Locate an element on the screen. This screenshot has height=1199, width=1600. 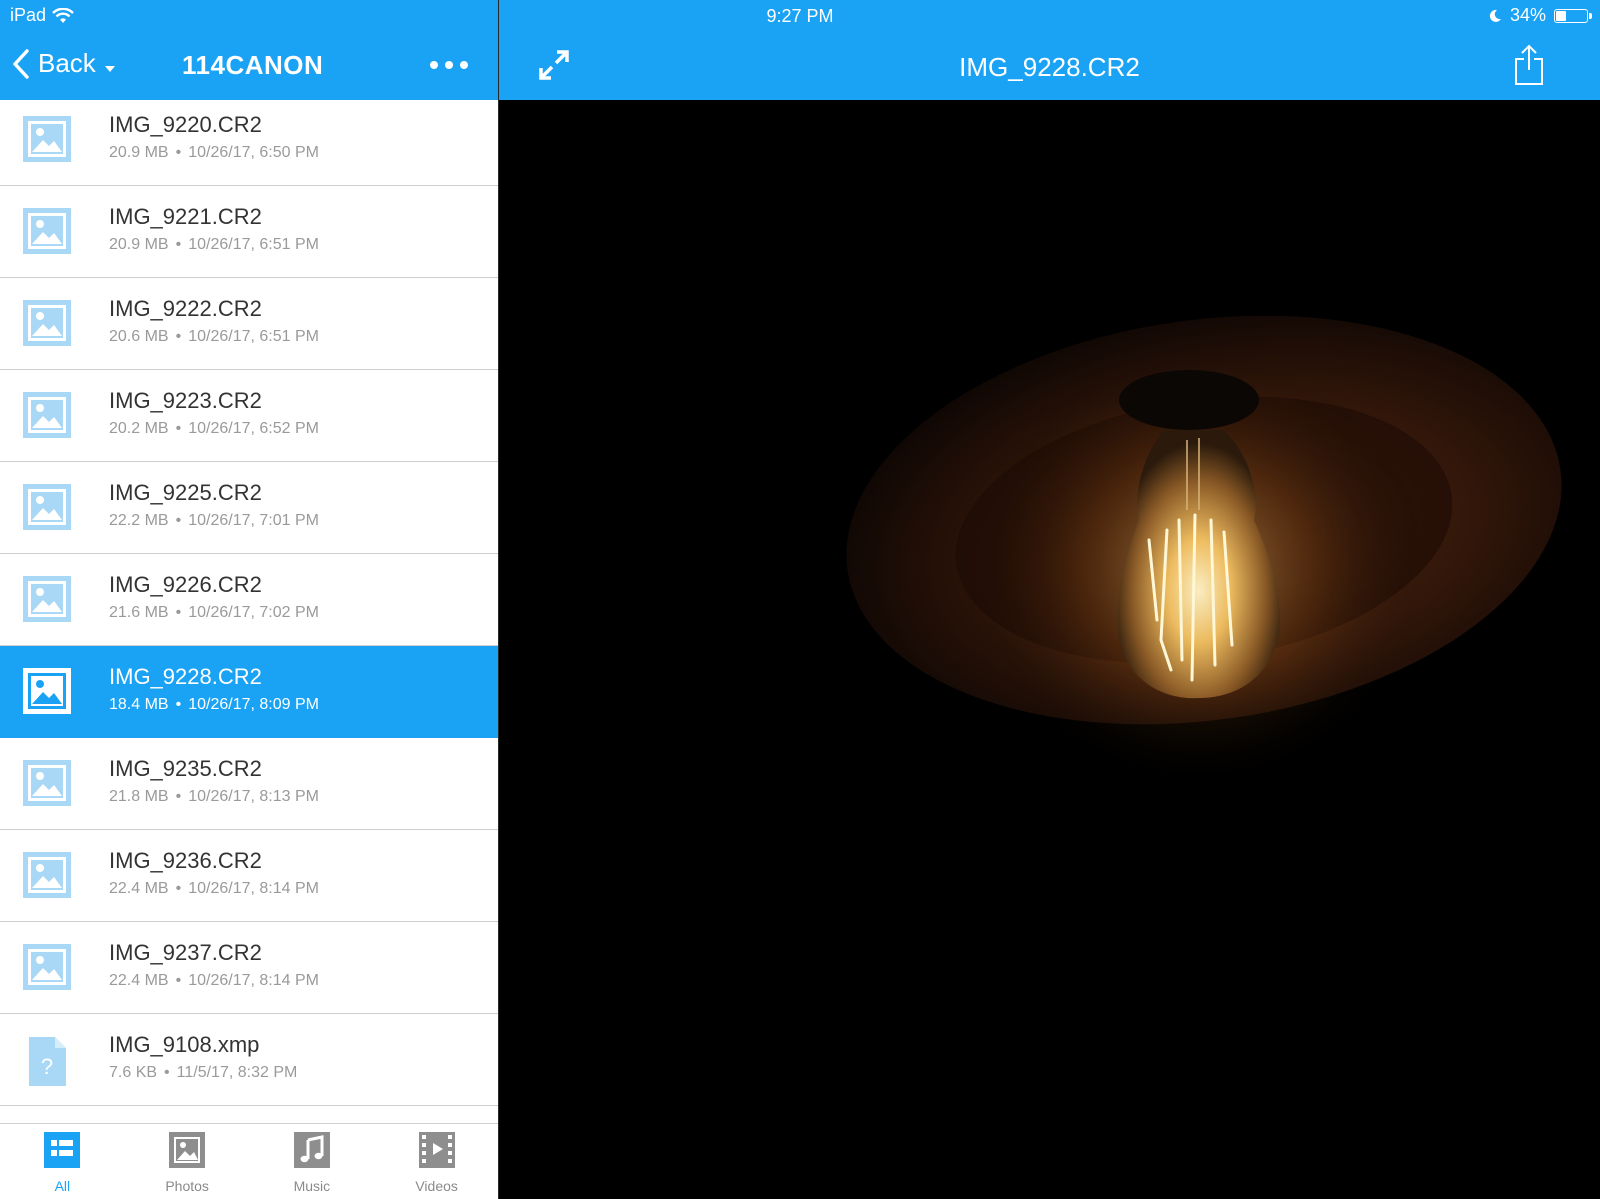
file-size: 21.6 MB is located at coordinates (139, 612).